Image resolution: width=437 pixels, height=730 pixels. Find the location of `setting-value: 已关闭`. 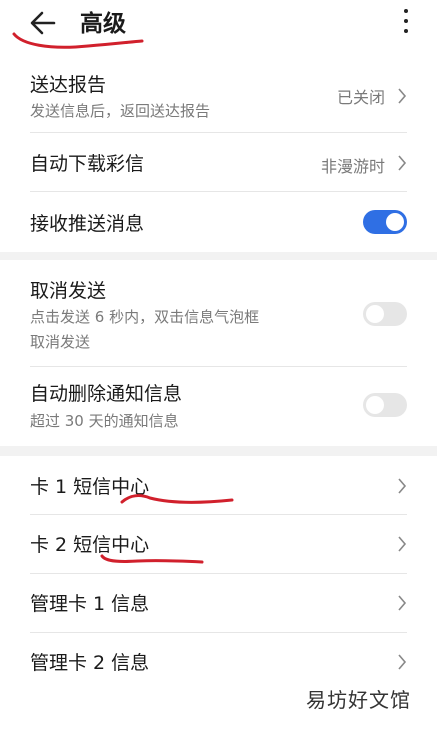

setting-value: 已关闭 is located at coordinates (360, 97).